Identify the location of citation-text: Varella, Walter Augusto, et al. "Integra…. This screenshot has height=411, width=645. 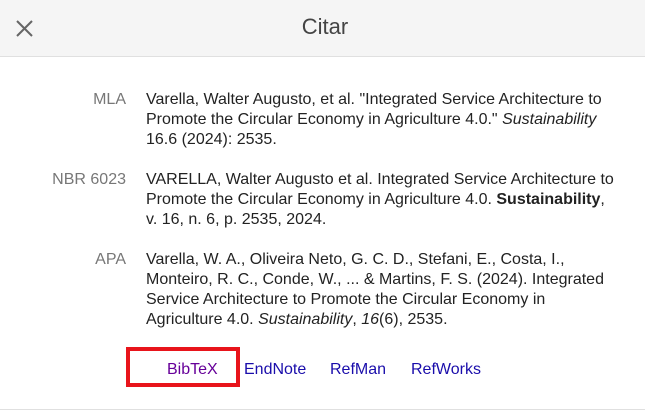
(381, 120).